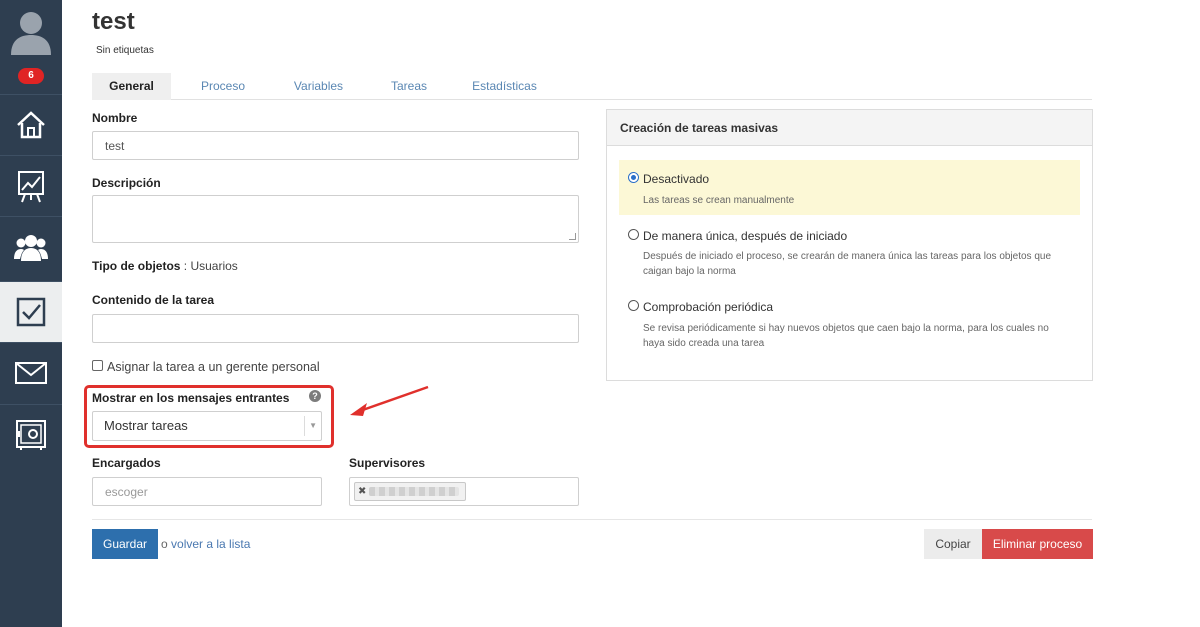  Describe the element at coordinates (126, 491) in the screenshot. I see `assignees-placeholder: escoger` at that location.